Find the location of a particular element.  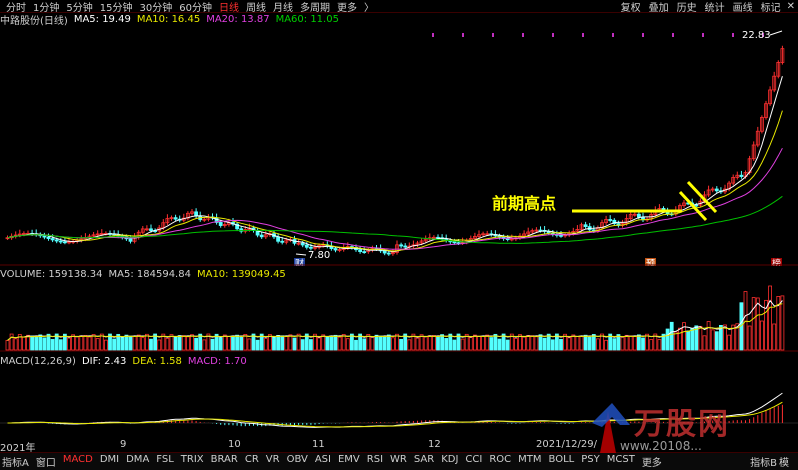

timeframe-tab: 15分钟 is located at coordinates (116, 7).